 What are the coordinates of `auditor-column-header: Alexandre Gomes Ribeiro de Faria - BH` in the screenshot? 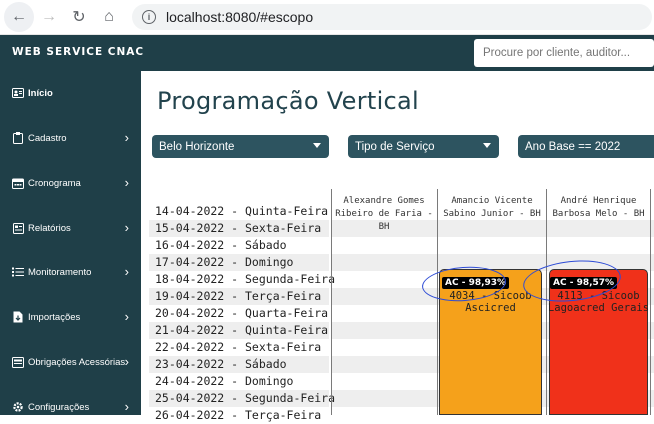 It's located at (384, 214).